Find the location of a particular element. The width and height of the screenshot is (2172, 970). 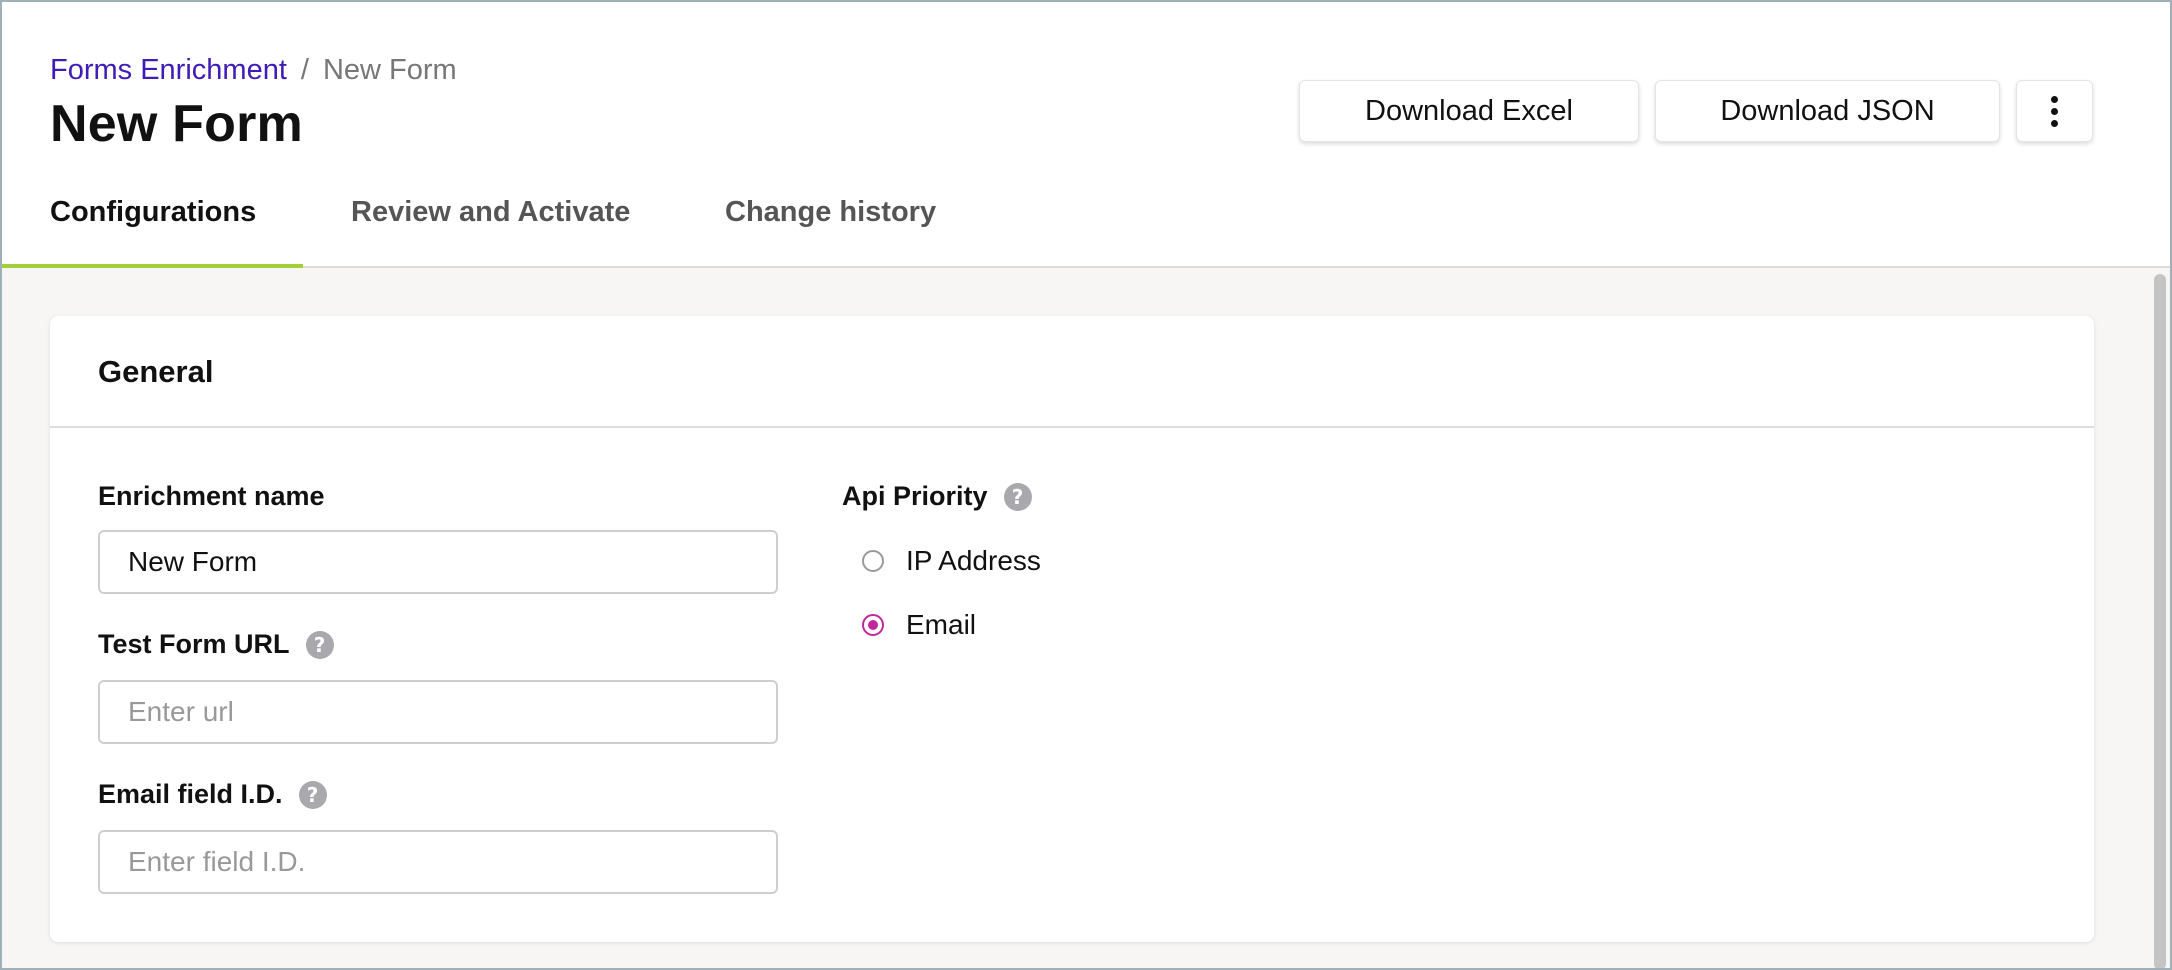

vertical-ellipsis-icon is located at coordinates (2054, 111).